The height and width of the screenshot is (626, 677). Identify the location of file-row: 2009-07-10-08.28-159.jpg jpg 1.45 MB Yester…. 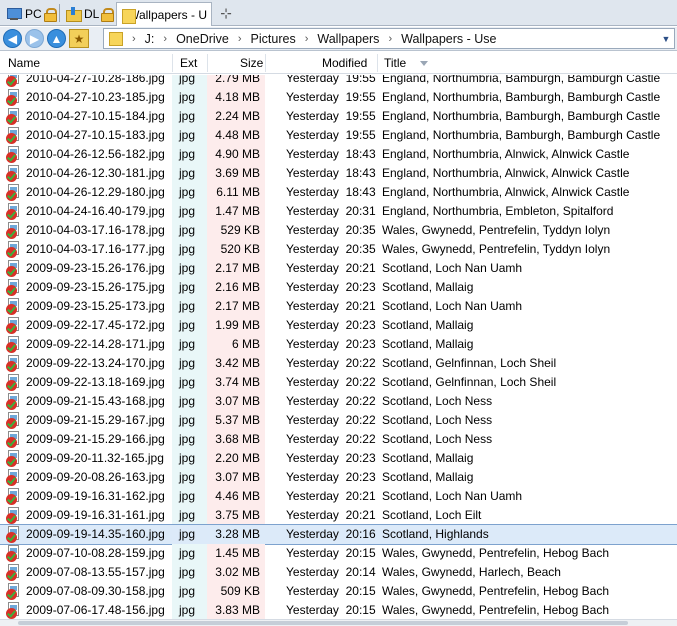
(338, 553).